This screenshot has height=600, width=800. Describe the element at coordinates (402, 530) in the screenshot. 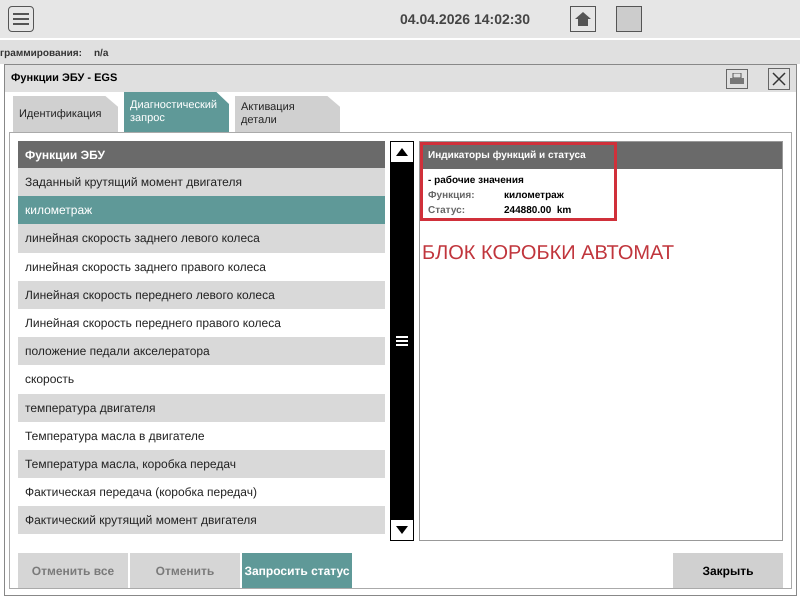

I see `scroll-down-icon` at that location.